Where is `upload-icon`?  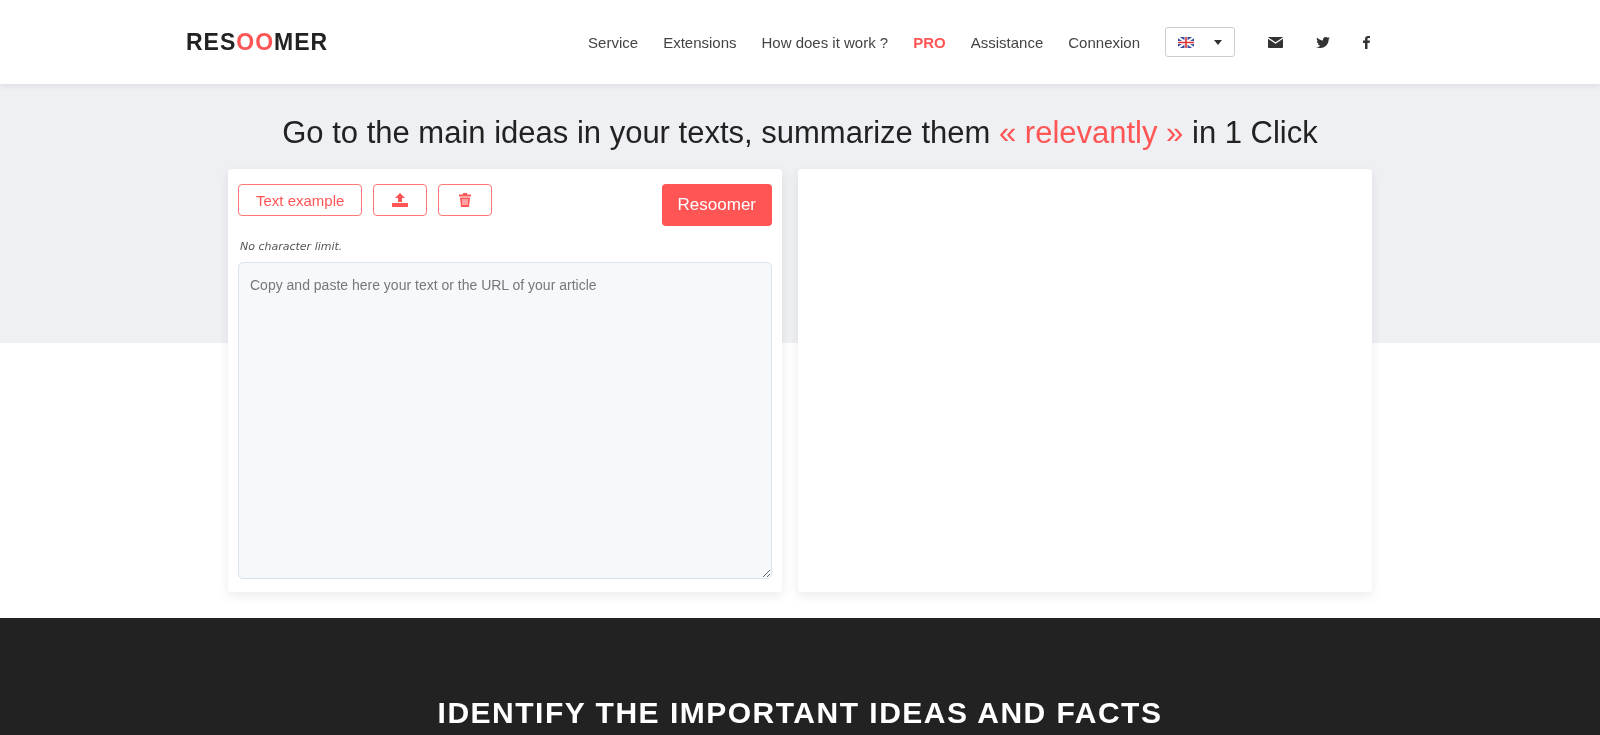
upload-icon is located at coordinates (400, 200).